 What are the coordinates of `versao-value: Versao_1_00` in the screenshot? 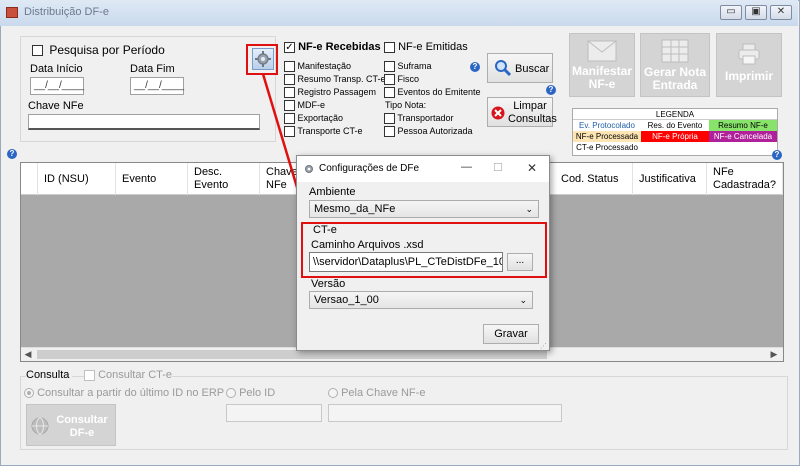 It's located at (346, 300).